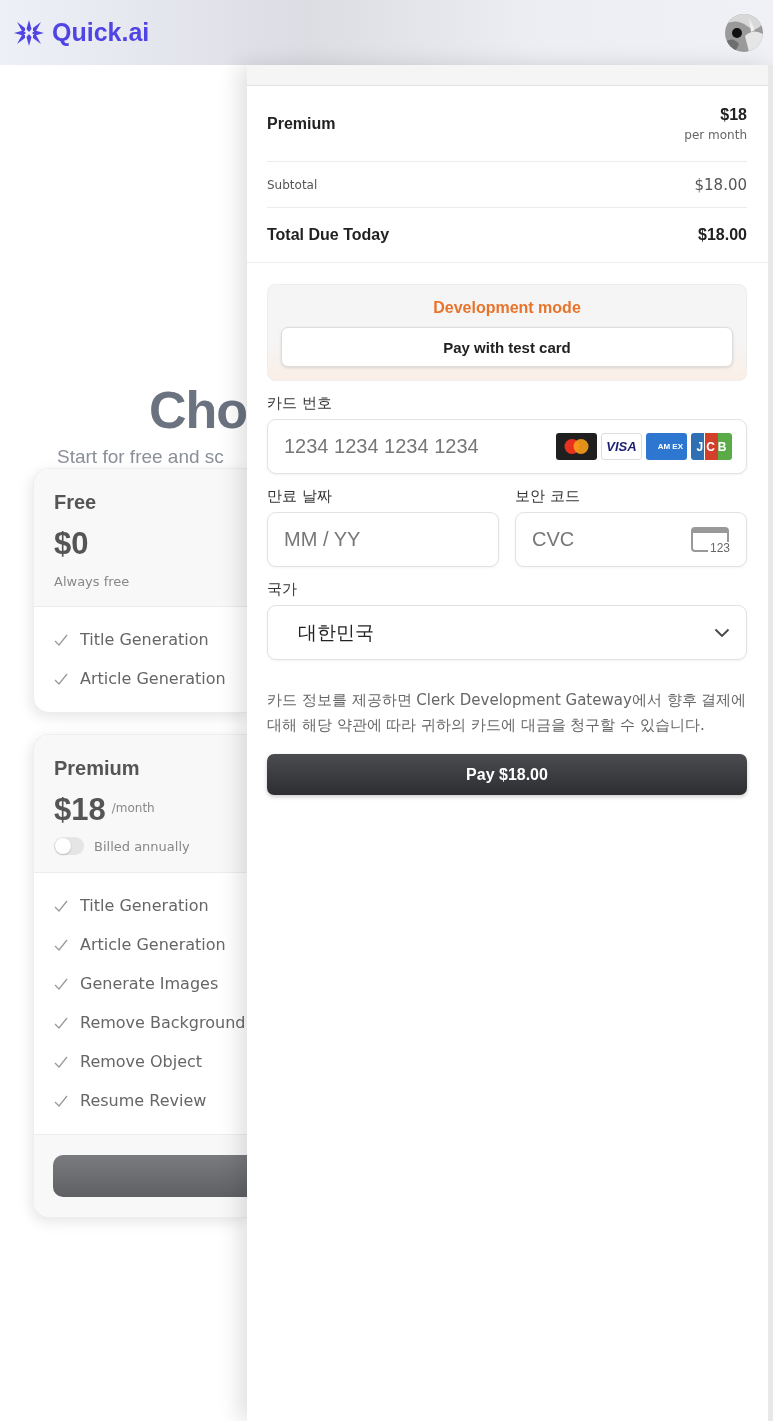 This screenshot has height=1421, width=773. What do you see at coordinates (720, 184) in the screenshot?
I see `subtotal-value: $18.00` at bounding box center [720, 184].